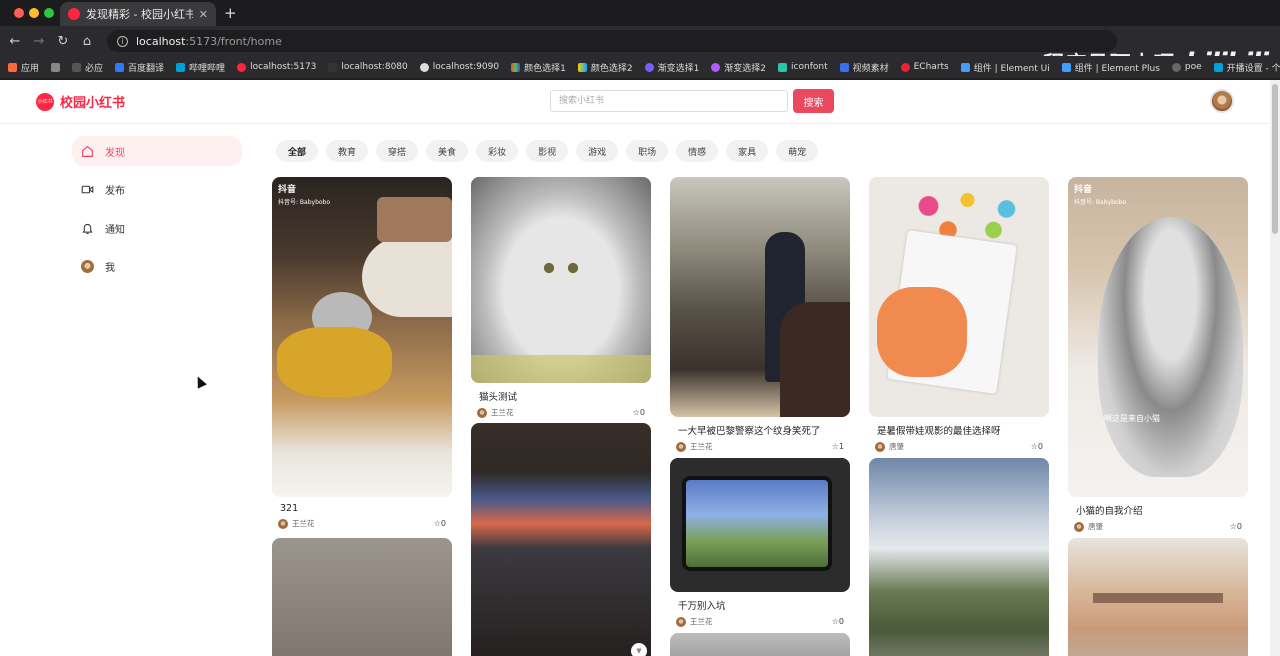  What do you see at coordinates (122, 41) in the screenshot?
I see `site-info-icon: i` at bounding box center [122, 41].